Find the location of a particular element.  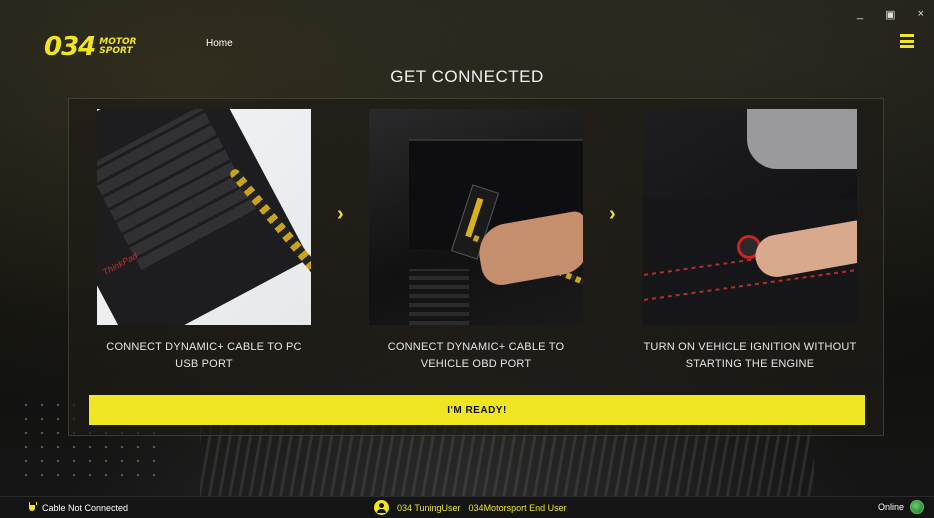

logo-number: 034 is located at coordinates (70, 47).